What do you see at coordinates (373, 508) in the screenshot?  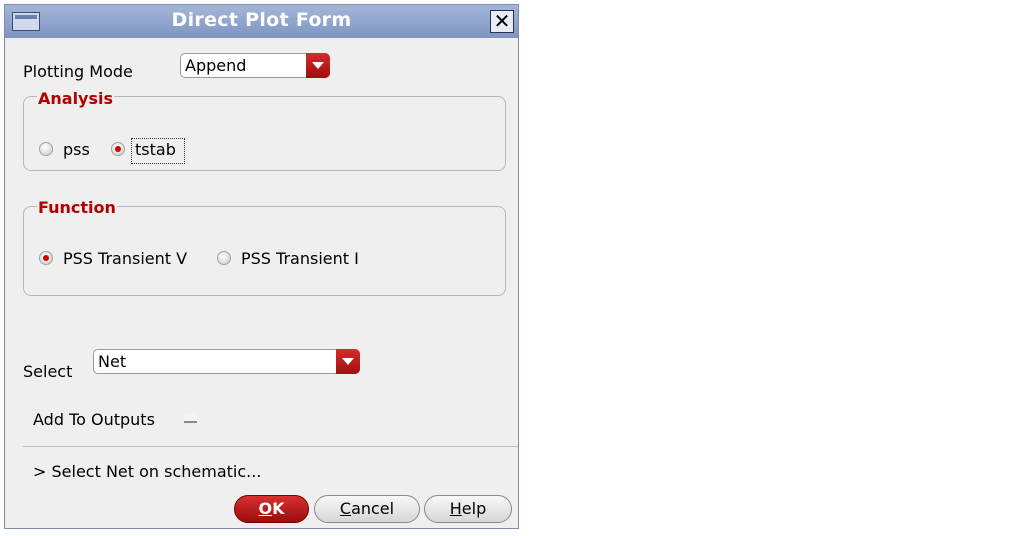 I see `cancel-label-rest: ancel` at bounding box center [373, 508].